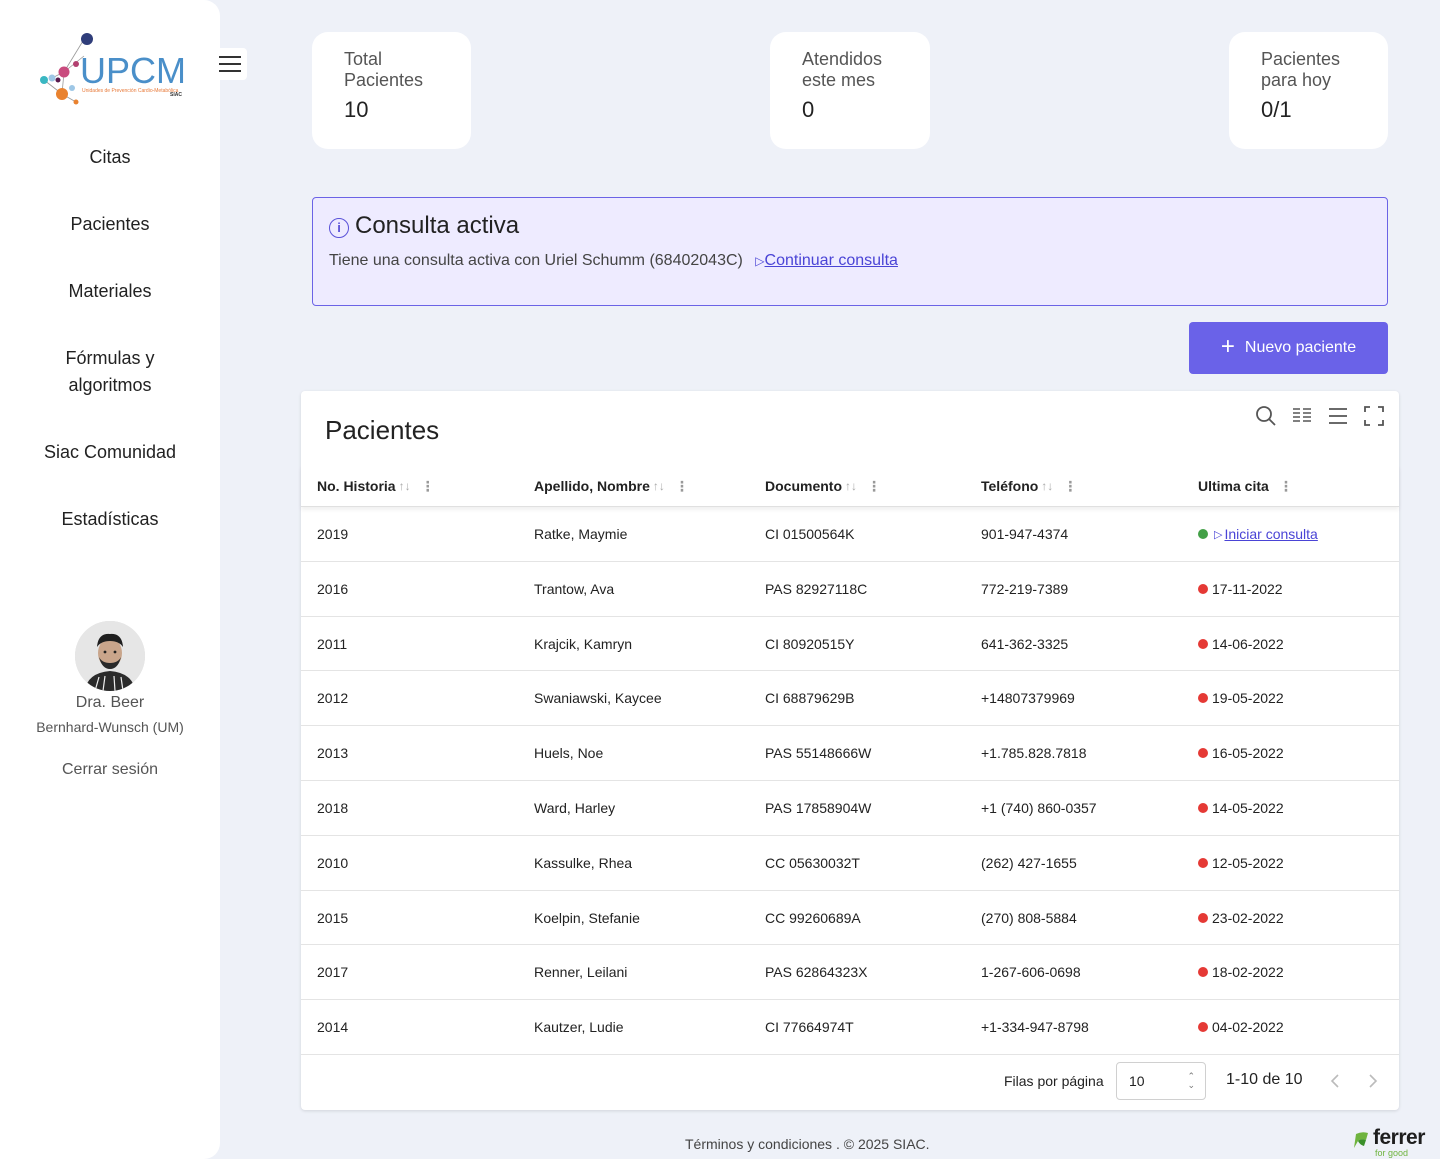 The height and width of the screenshot is (1159, 1440). What do you see at coordinates (611, 486) in the screenshot?
I see `column-header-nombre: Apellido, Nombre ↑↓ ⋮` at bounding box center [611, 486].